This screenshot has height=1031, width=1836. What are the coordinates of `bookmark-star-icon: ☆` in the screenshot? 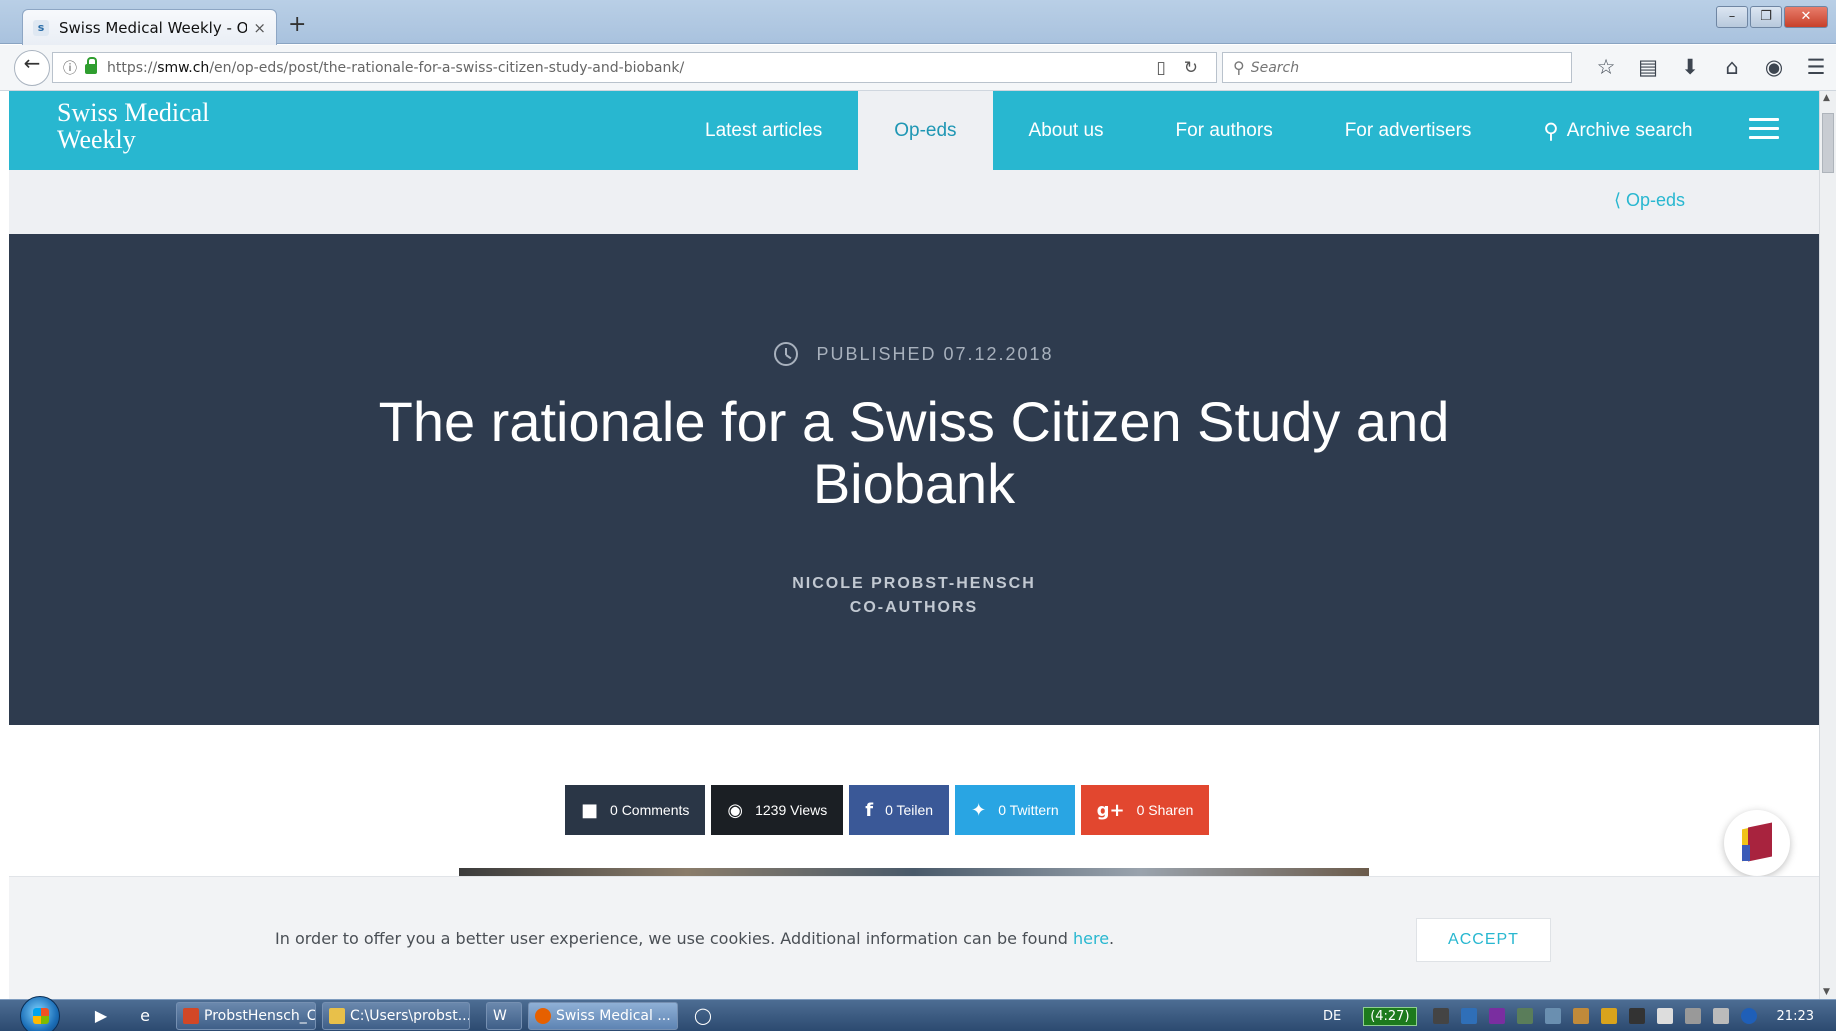 It's located at (1606, 67).